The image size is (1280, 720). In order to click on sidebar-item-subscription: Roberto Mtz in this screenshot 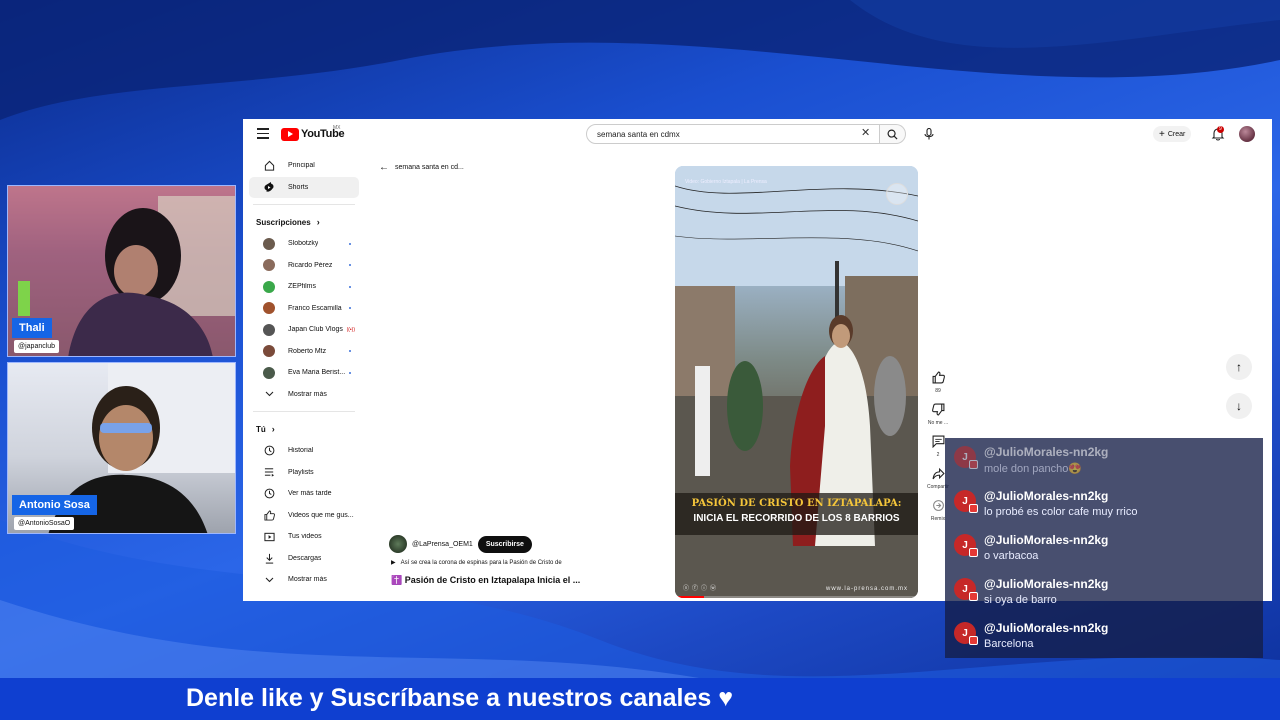, I will do `click(304, 352)`.